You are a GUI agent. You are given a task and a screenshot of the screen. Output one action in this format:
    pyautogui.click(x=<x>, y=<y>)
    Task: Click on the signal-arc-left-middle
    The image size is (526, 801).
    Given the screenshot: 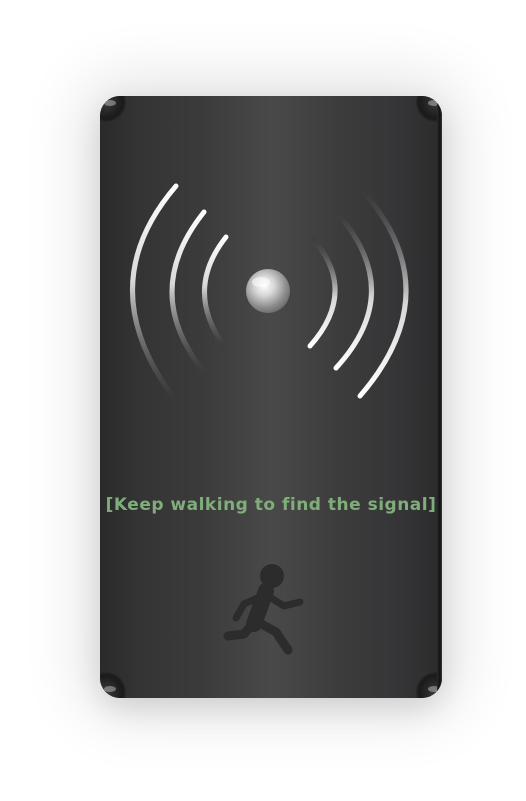 What is the action you would take?
    pyautogui.click(x=188, y=292)
    